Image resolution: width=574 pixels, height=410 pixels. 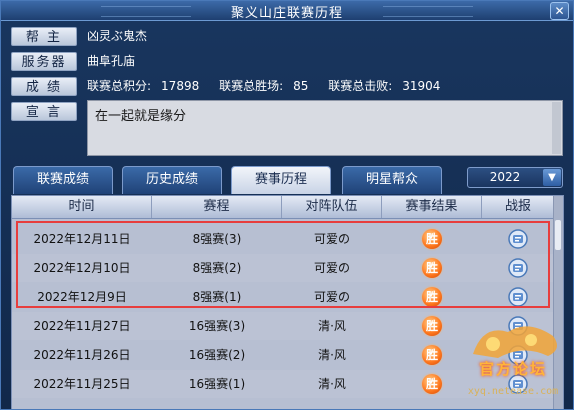 I want to click on total-points-label: 联赛总积分:, so click(x=119, y=86).